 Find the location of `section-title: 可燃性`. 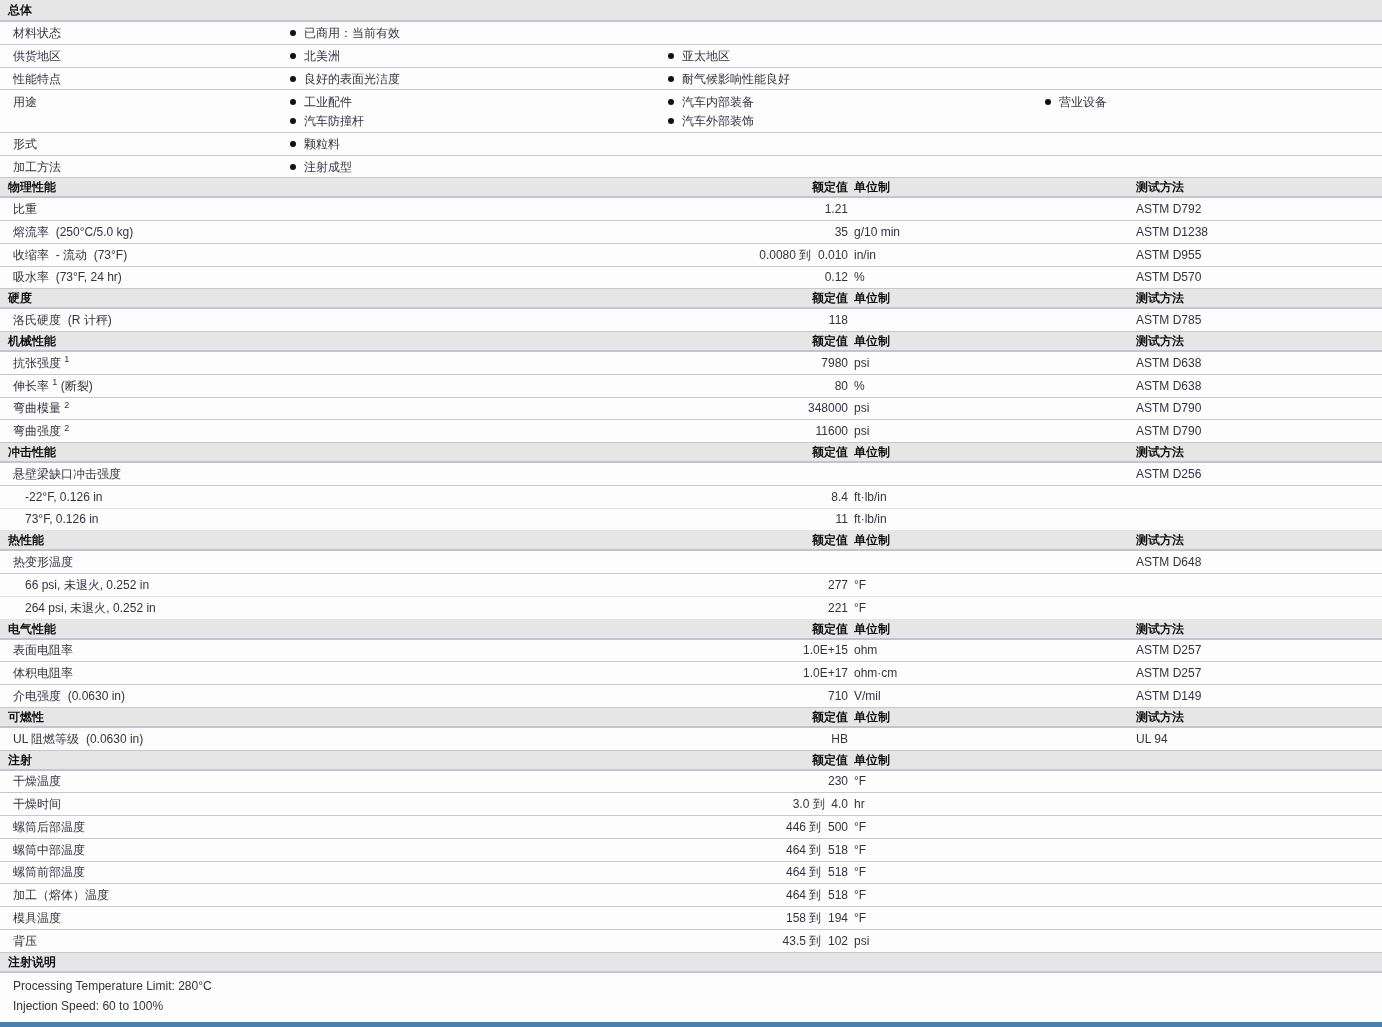

section-title: 可燃性 is located at coordinates (25, 716).